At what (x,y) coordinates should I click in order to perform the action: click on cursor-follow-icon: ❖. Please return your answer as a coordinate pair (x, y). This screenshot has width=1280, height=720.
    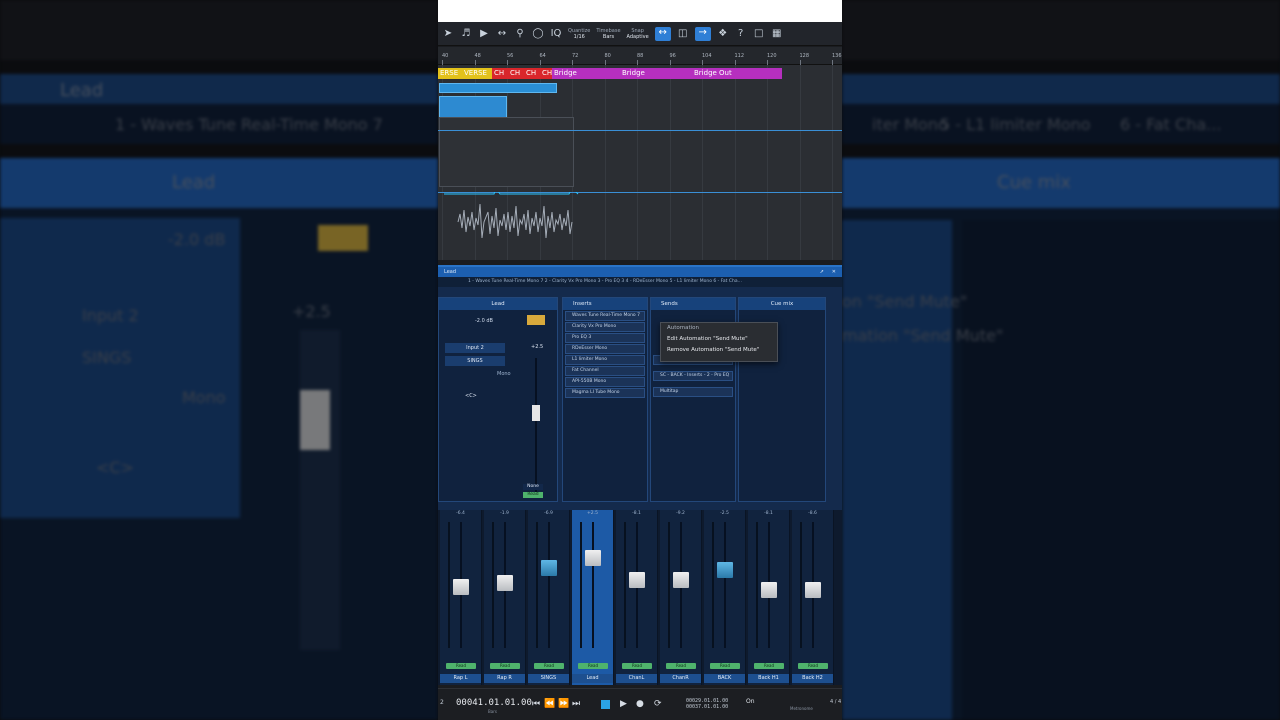
    Looking at the image, I should click on (723, 34).